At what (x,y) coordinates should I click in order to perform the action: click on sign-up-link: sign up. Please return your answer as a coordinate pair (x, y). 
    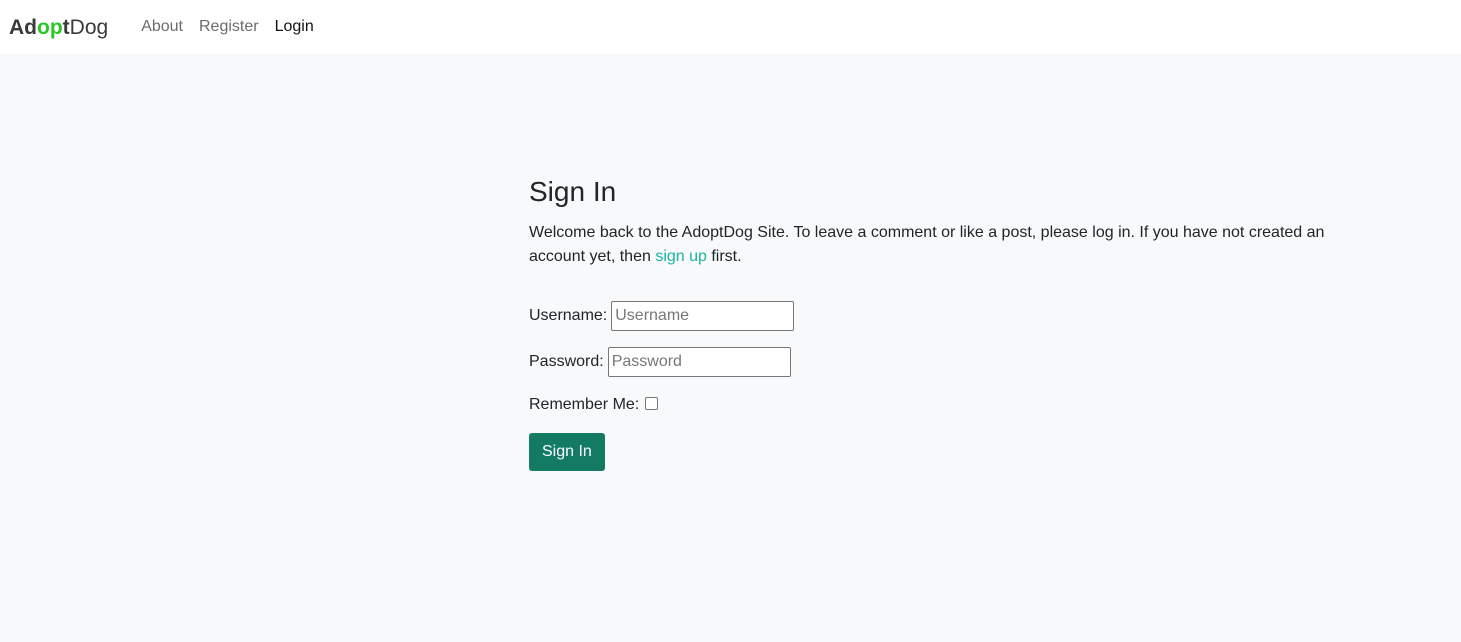
    Looking at the image, I should click on (681, 256).